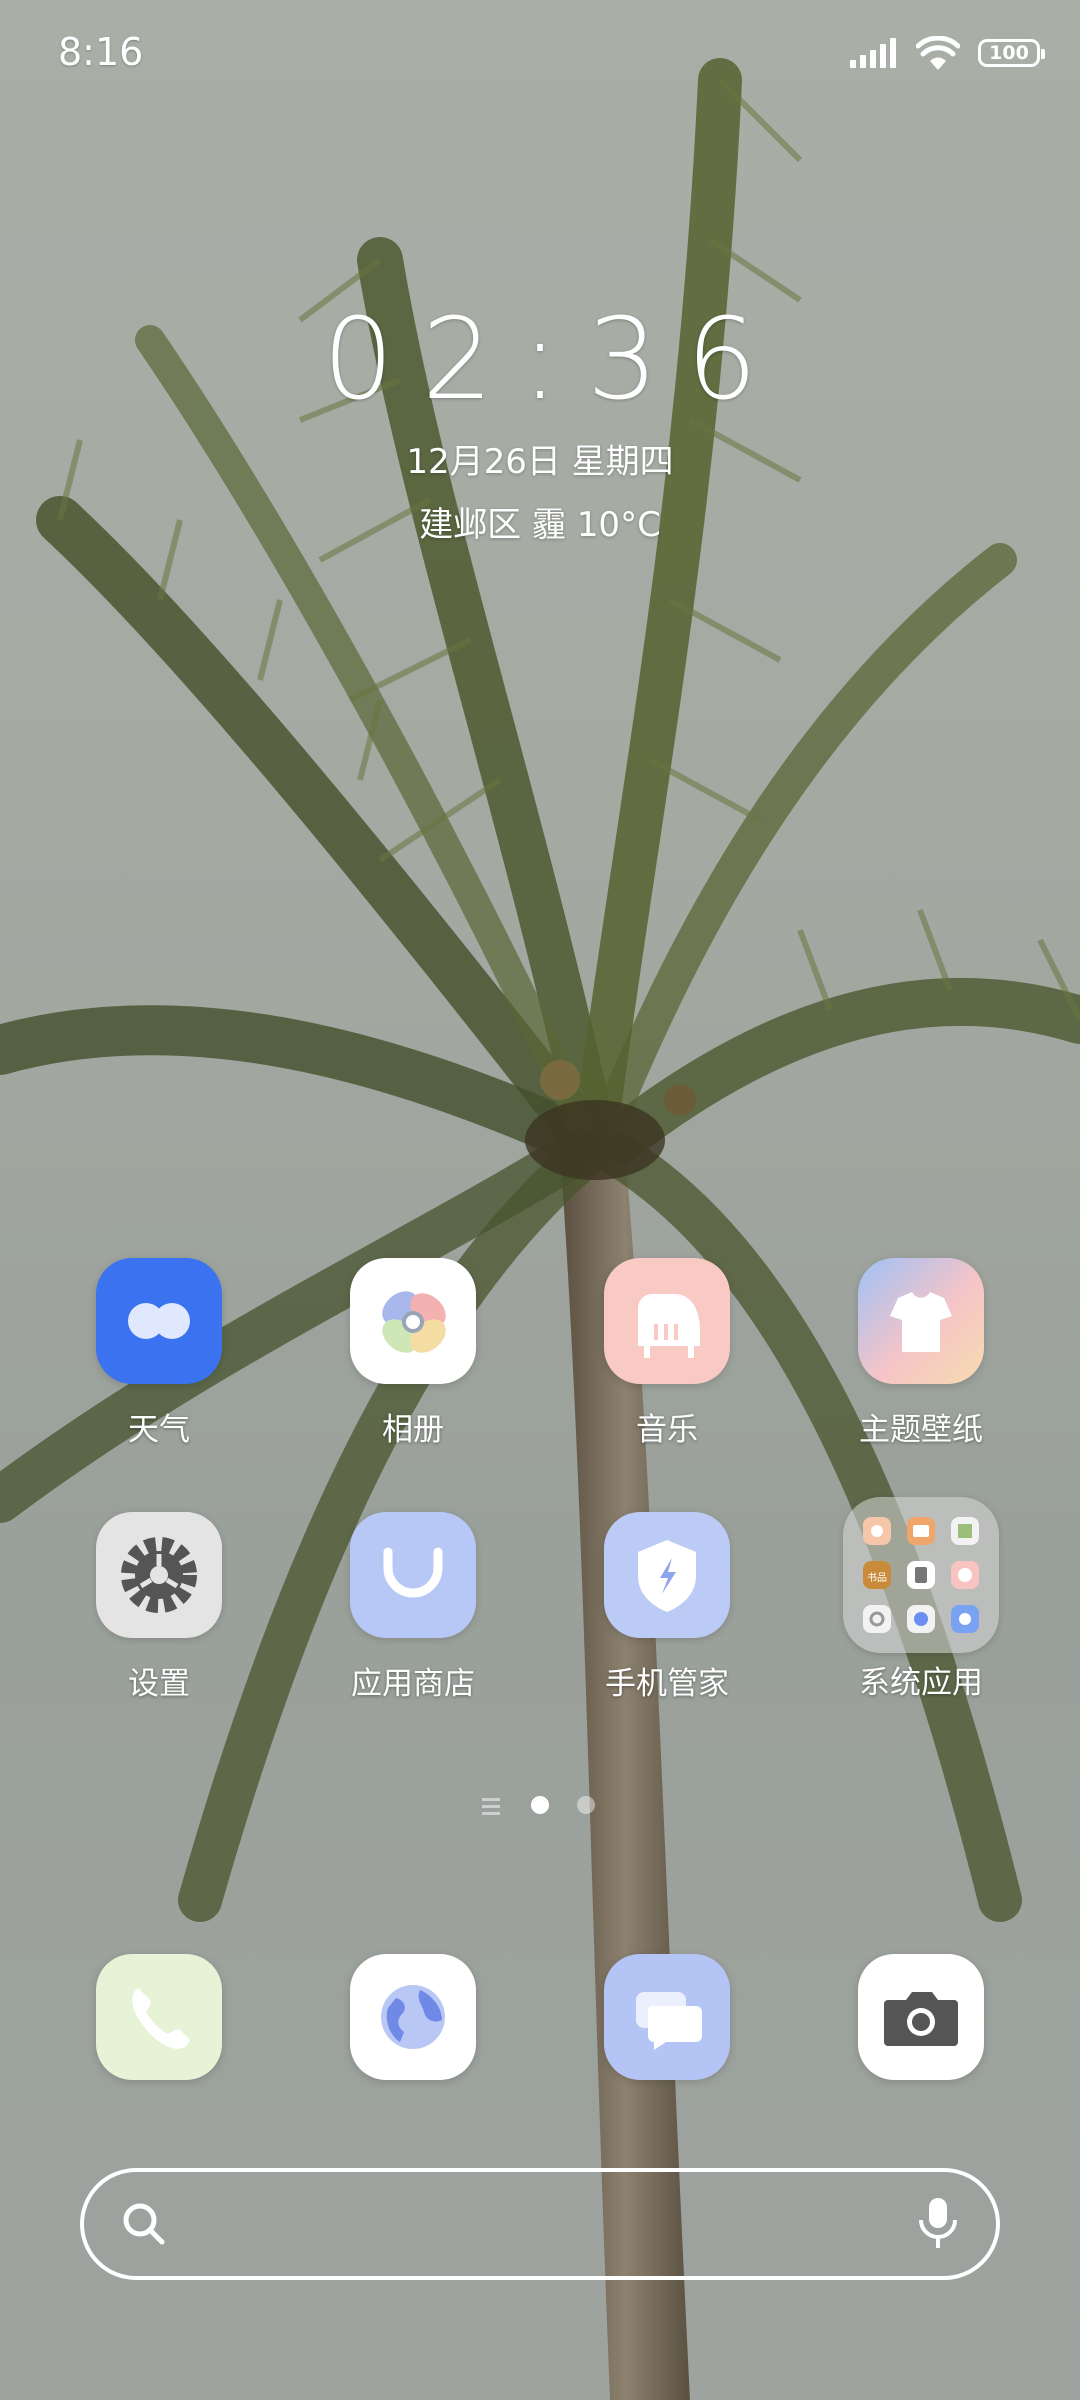 The height and width of the screenshot is (2400, 1080). Describe the element at coordinates (667, 1684) in the screenshot. I see `app-label: 手机管家` at that location.